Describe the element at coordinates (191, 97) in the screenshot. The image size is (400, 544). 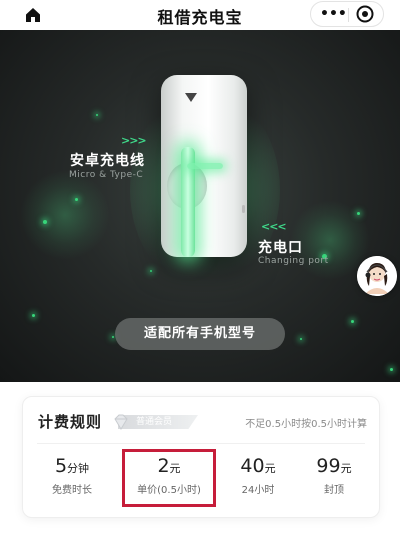
I see `triangle-mark` at that location.